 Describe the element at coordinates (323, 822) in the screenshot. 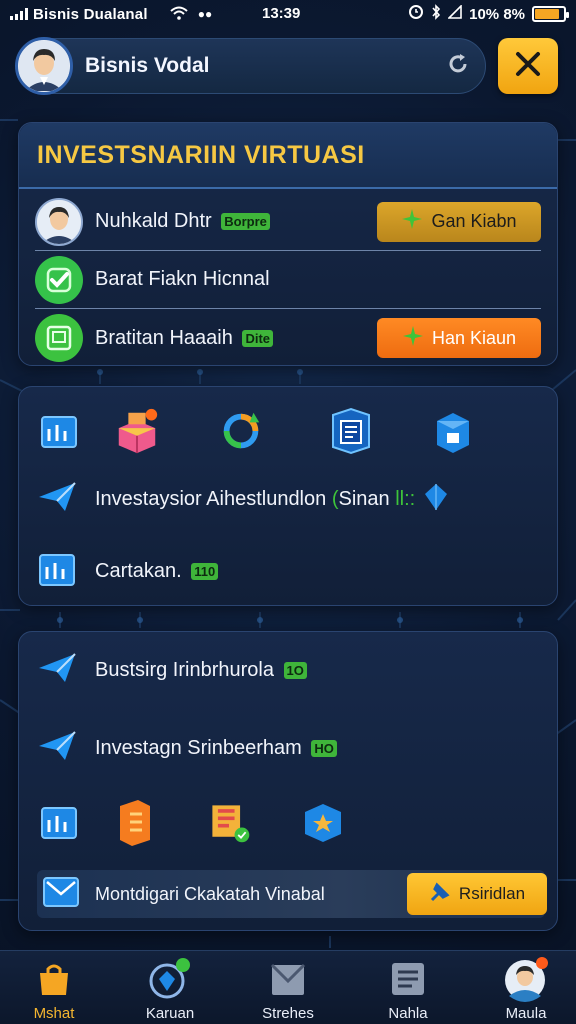

I see `star-box-icon` at that location.